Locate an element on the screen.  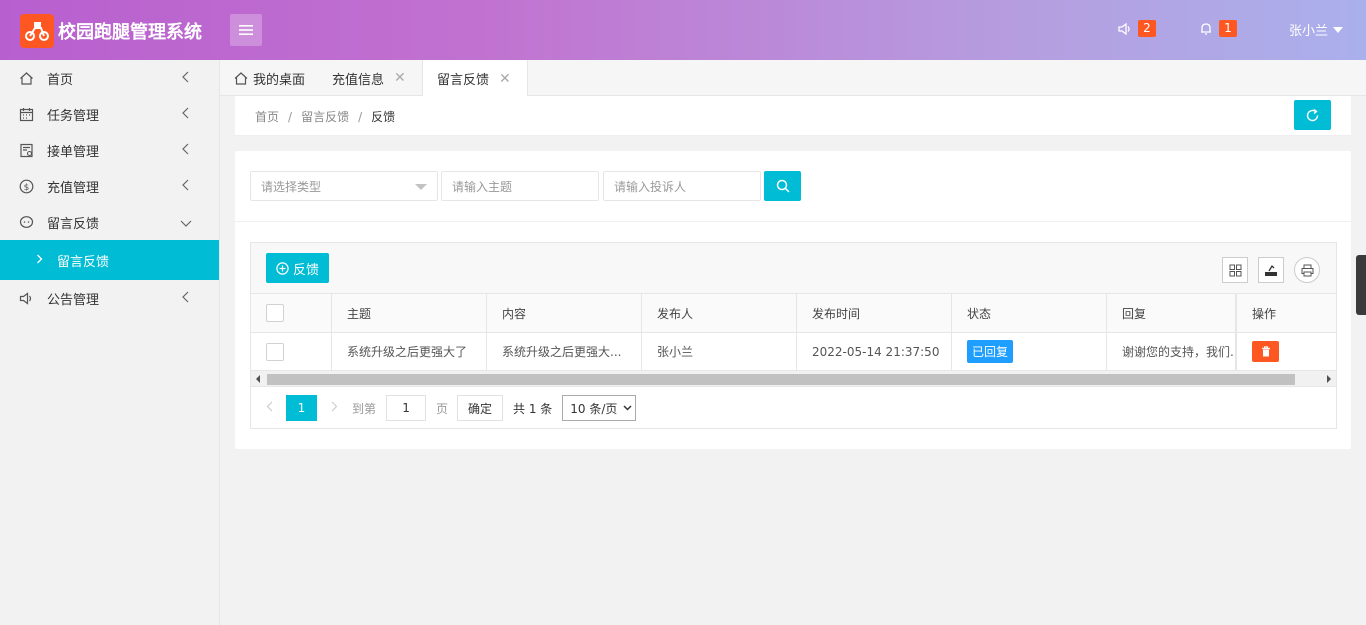
refresh-button is located at coordinates (1312, 115).